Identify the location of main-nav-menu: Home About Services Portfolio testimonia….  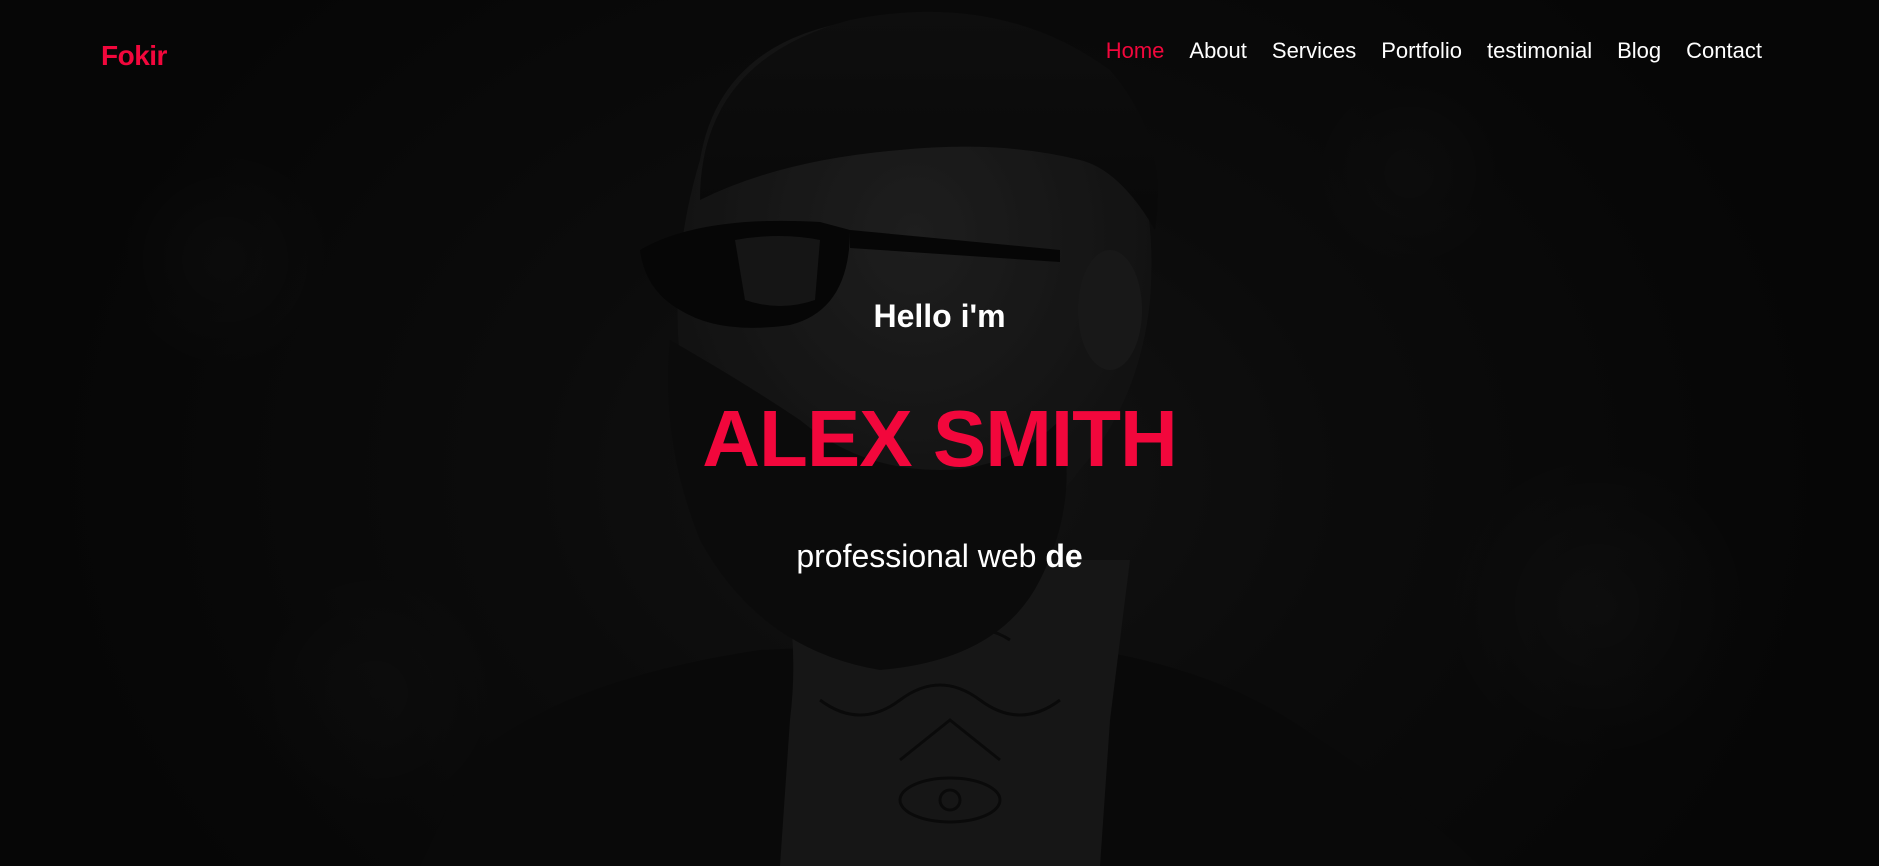
(1421, 51).